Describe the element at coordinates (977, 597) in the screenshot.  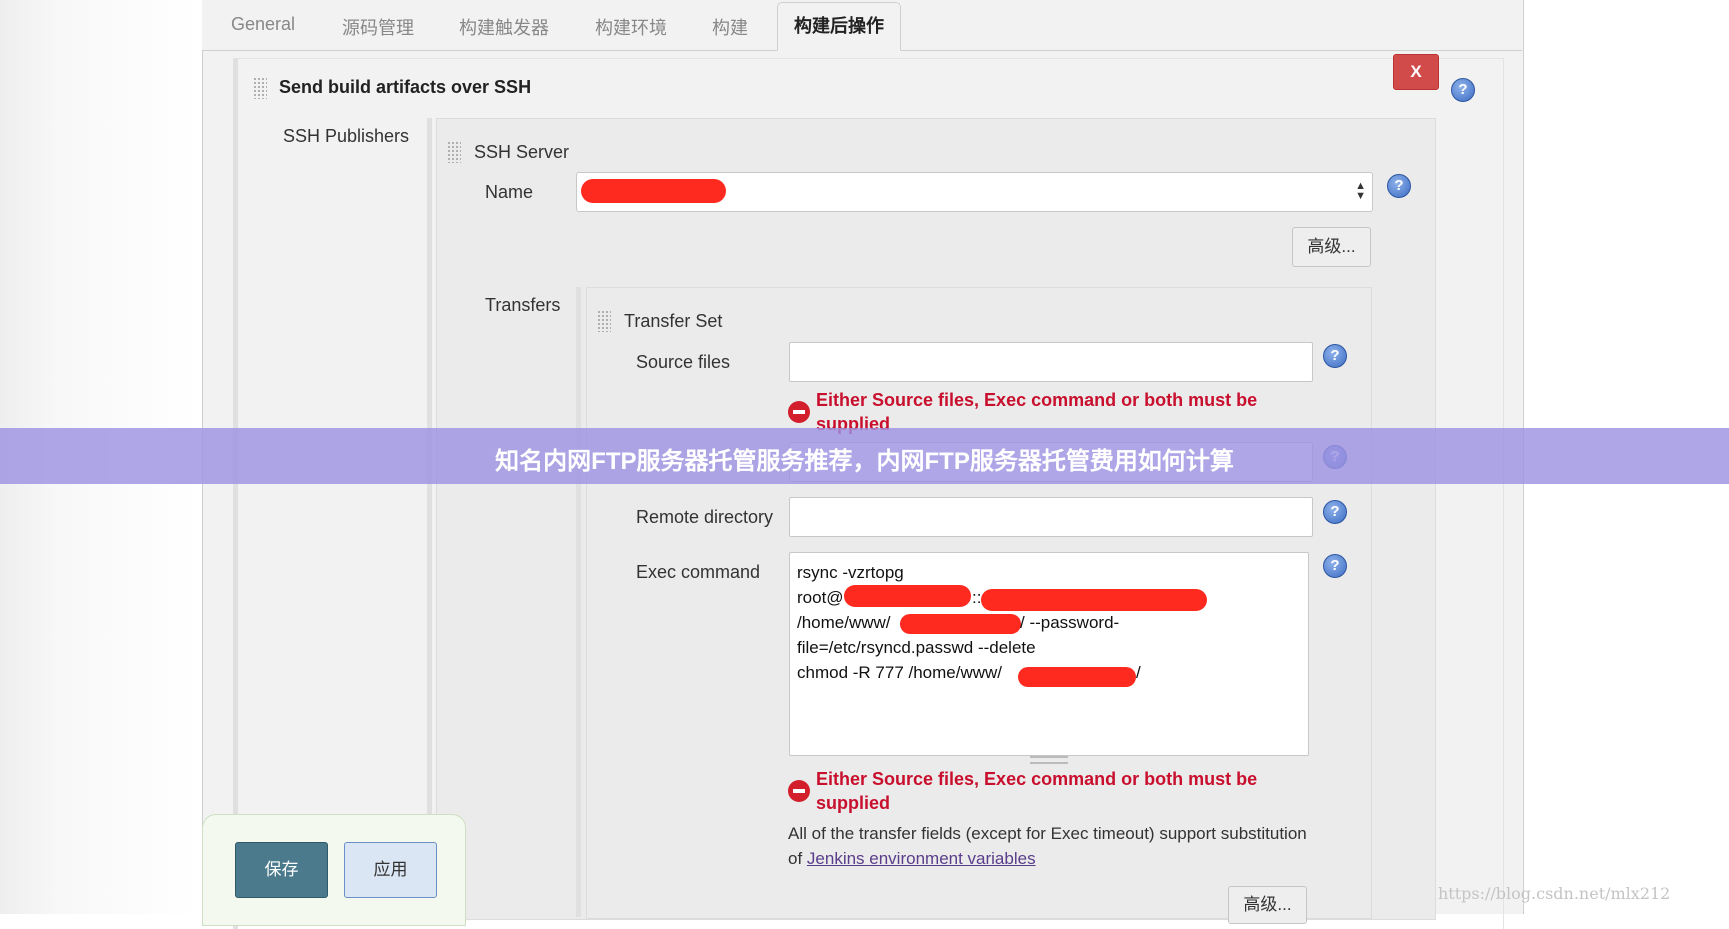
I see `exec-line-2b: ::` at that location.